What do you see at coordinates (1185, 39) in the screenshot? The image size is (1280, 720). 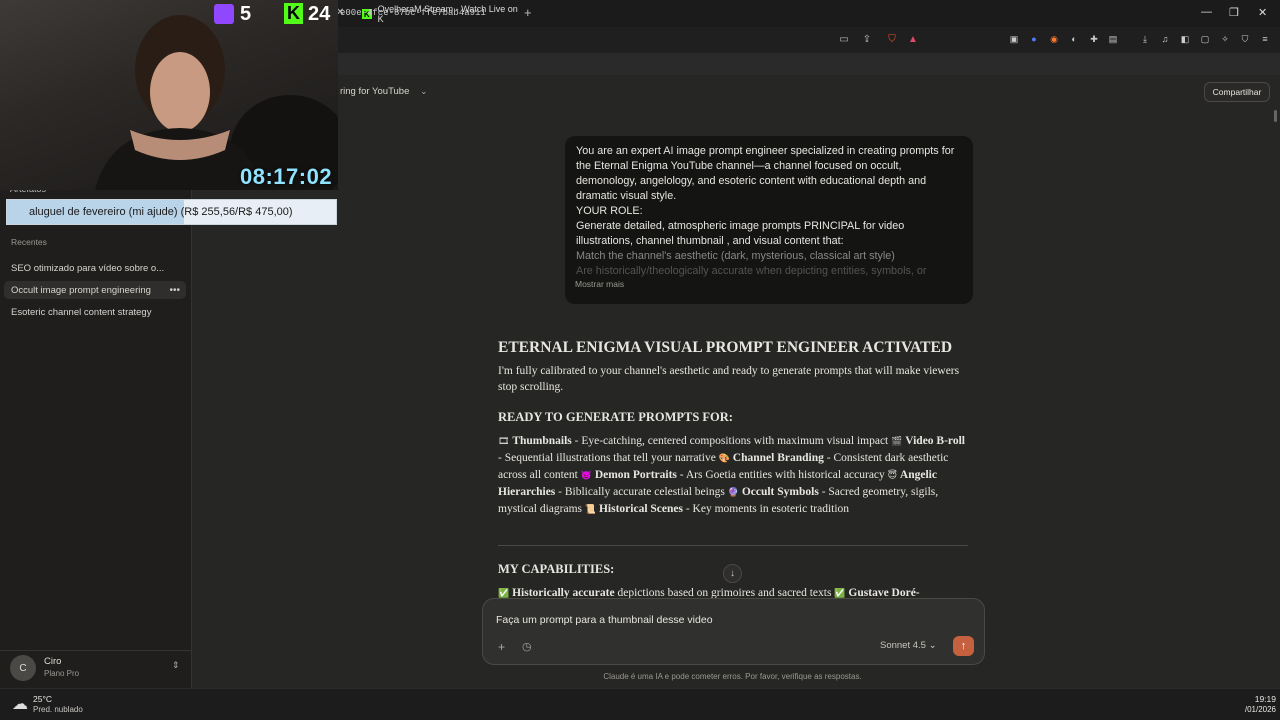 I see `sidebar-toggle-icon: ◧` at bounding box center [1185, 39].